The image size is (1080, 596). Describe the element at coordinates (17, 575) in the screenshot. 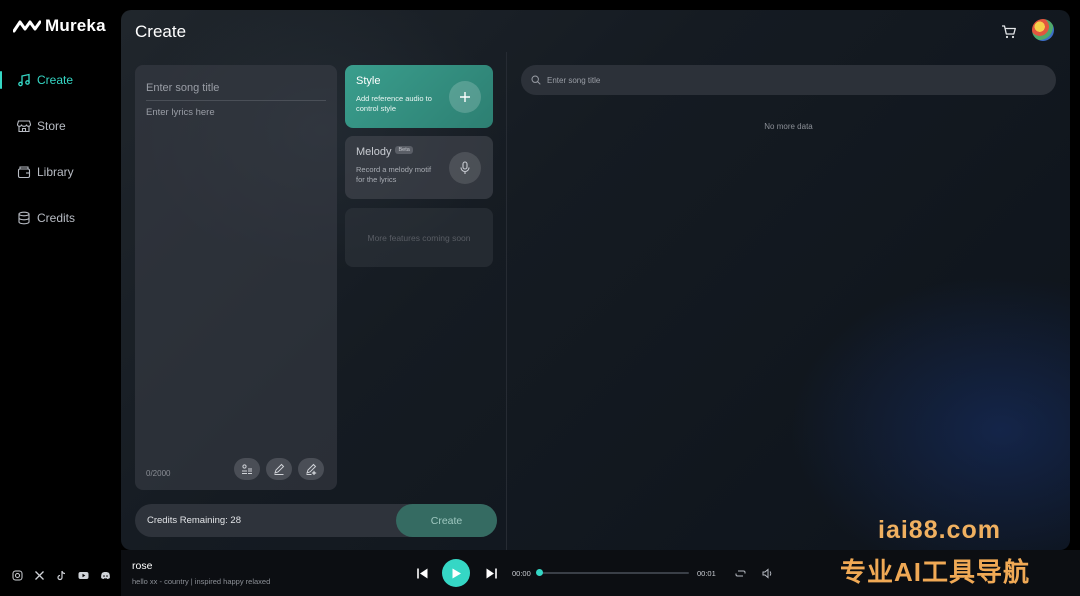

I see `instagram-icon` at that location.